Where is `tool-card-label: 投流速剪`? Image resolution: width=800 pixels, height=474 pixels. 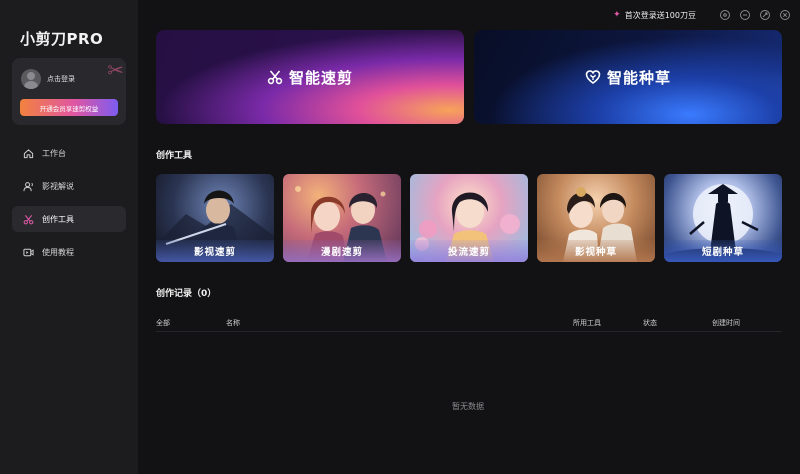 tool-card-label: 投流速剪 is located at coordinates (469, 251).